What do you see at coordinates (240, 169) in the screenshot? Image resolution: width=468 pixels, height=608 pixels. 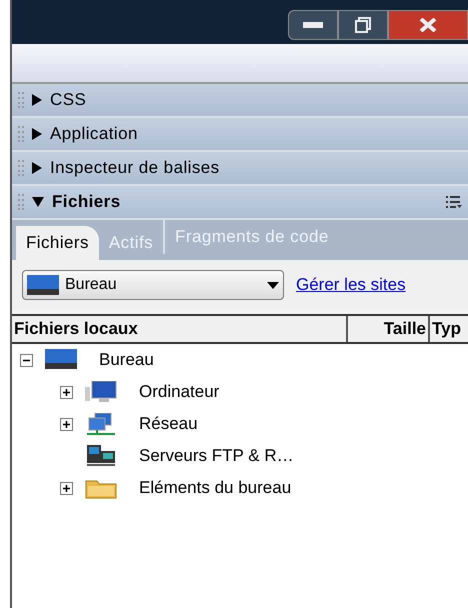 I see `panel-header: Inspecteur de balises` at bounding box center [240, 169].